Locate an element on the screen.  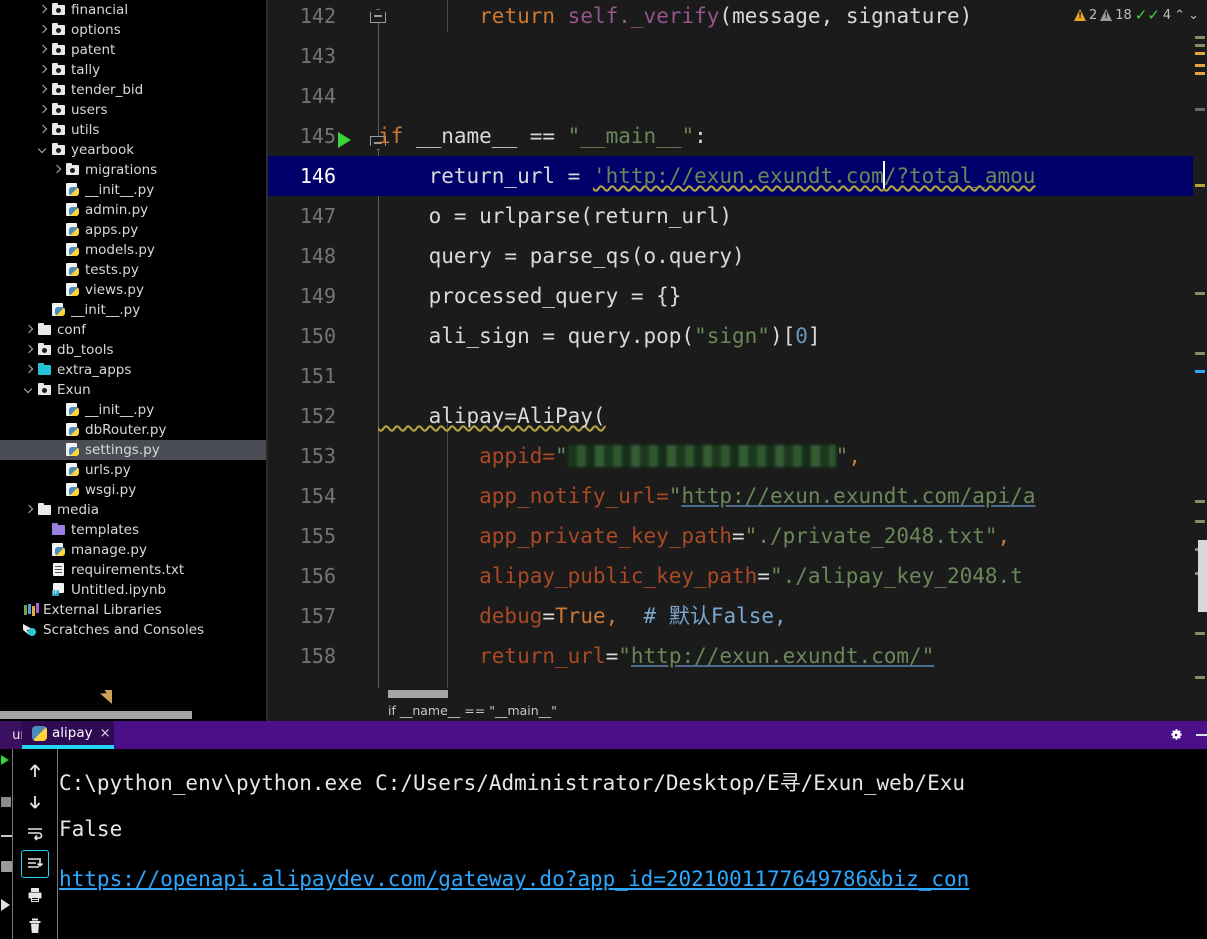
tree-item-external-libraries: External Libraries is located at coordinates (134, 610).